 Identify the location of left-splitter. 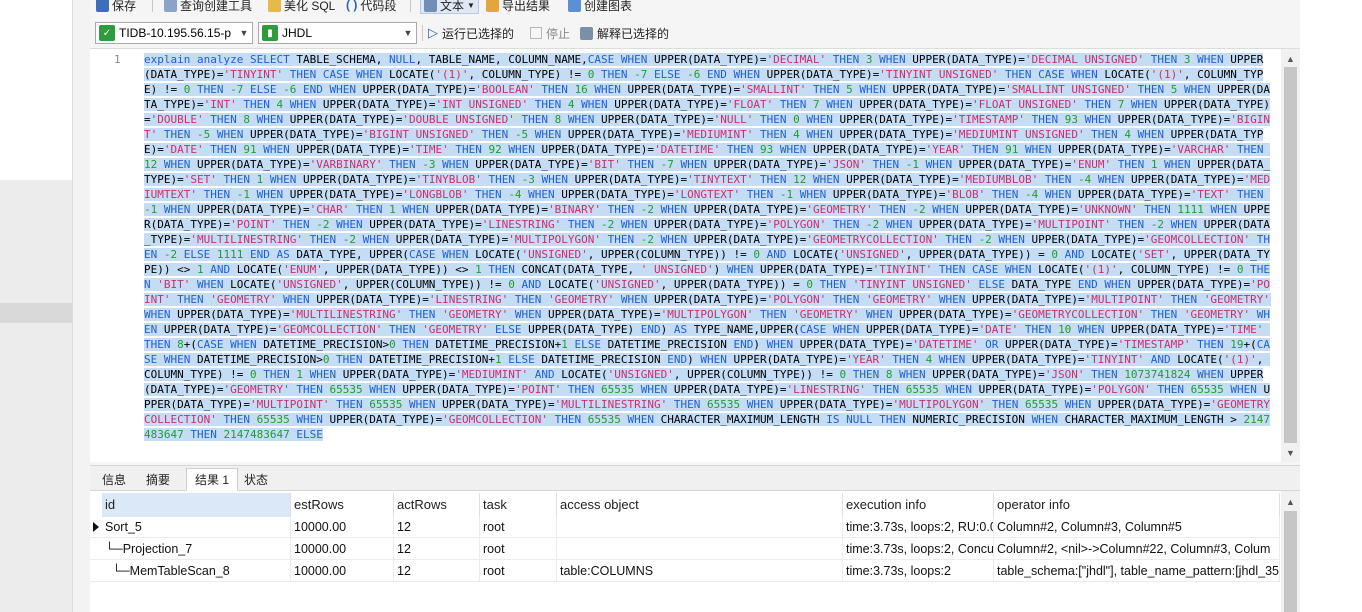
(81, 306).